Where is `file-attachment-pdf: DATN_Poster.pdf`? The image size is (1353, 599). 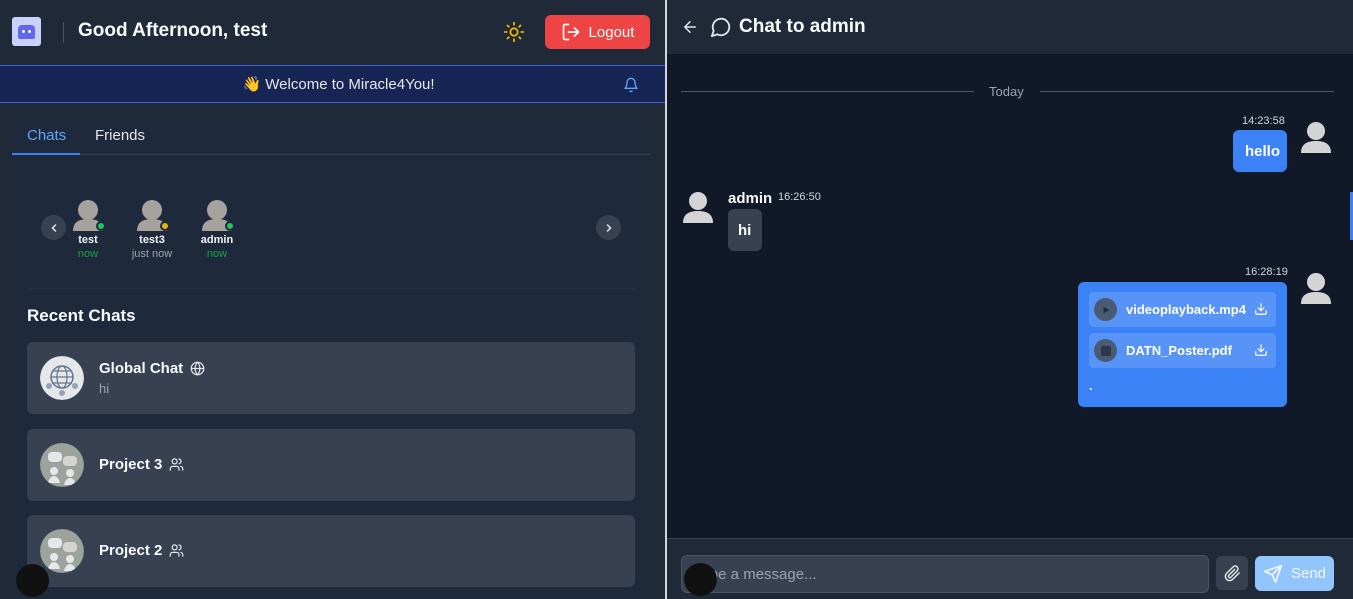
file-attachment-pdf: DATN_Poster.pdf is located at coordinates (1182, 350).